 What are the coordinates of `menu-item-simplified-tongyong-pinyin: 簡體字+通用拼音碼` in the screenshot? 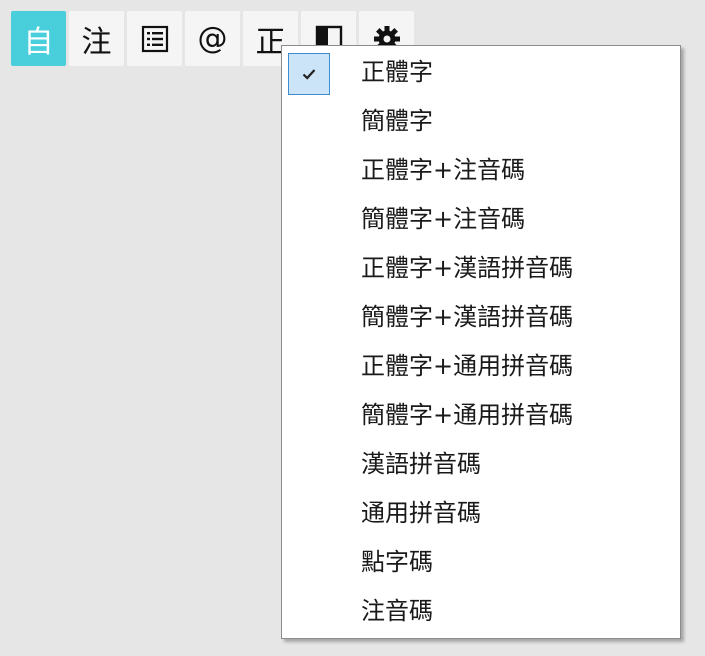 It's located at (481, 415).